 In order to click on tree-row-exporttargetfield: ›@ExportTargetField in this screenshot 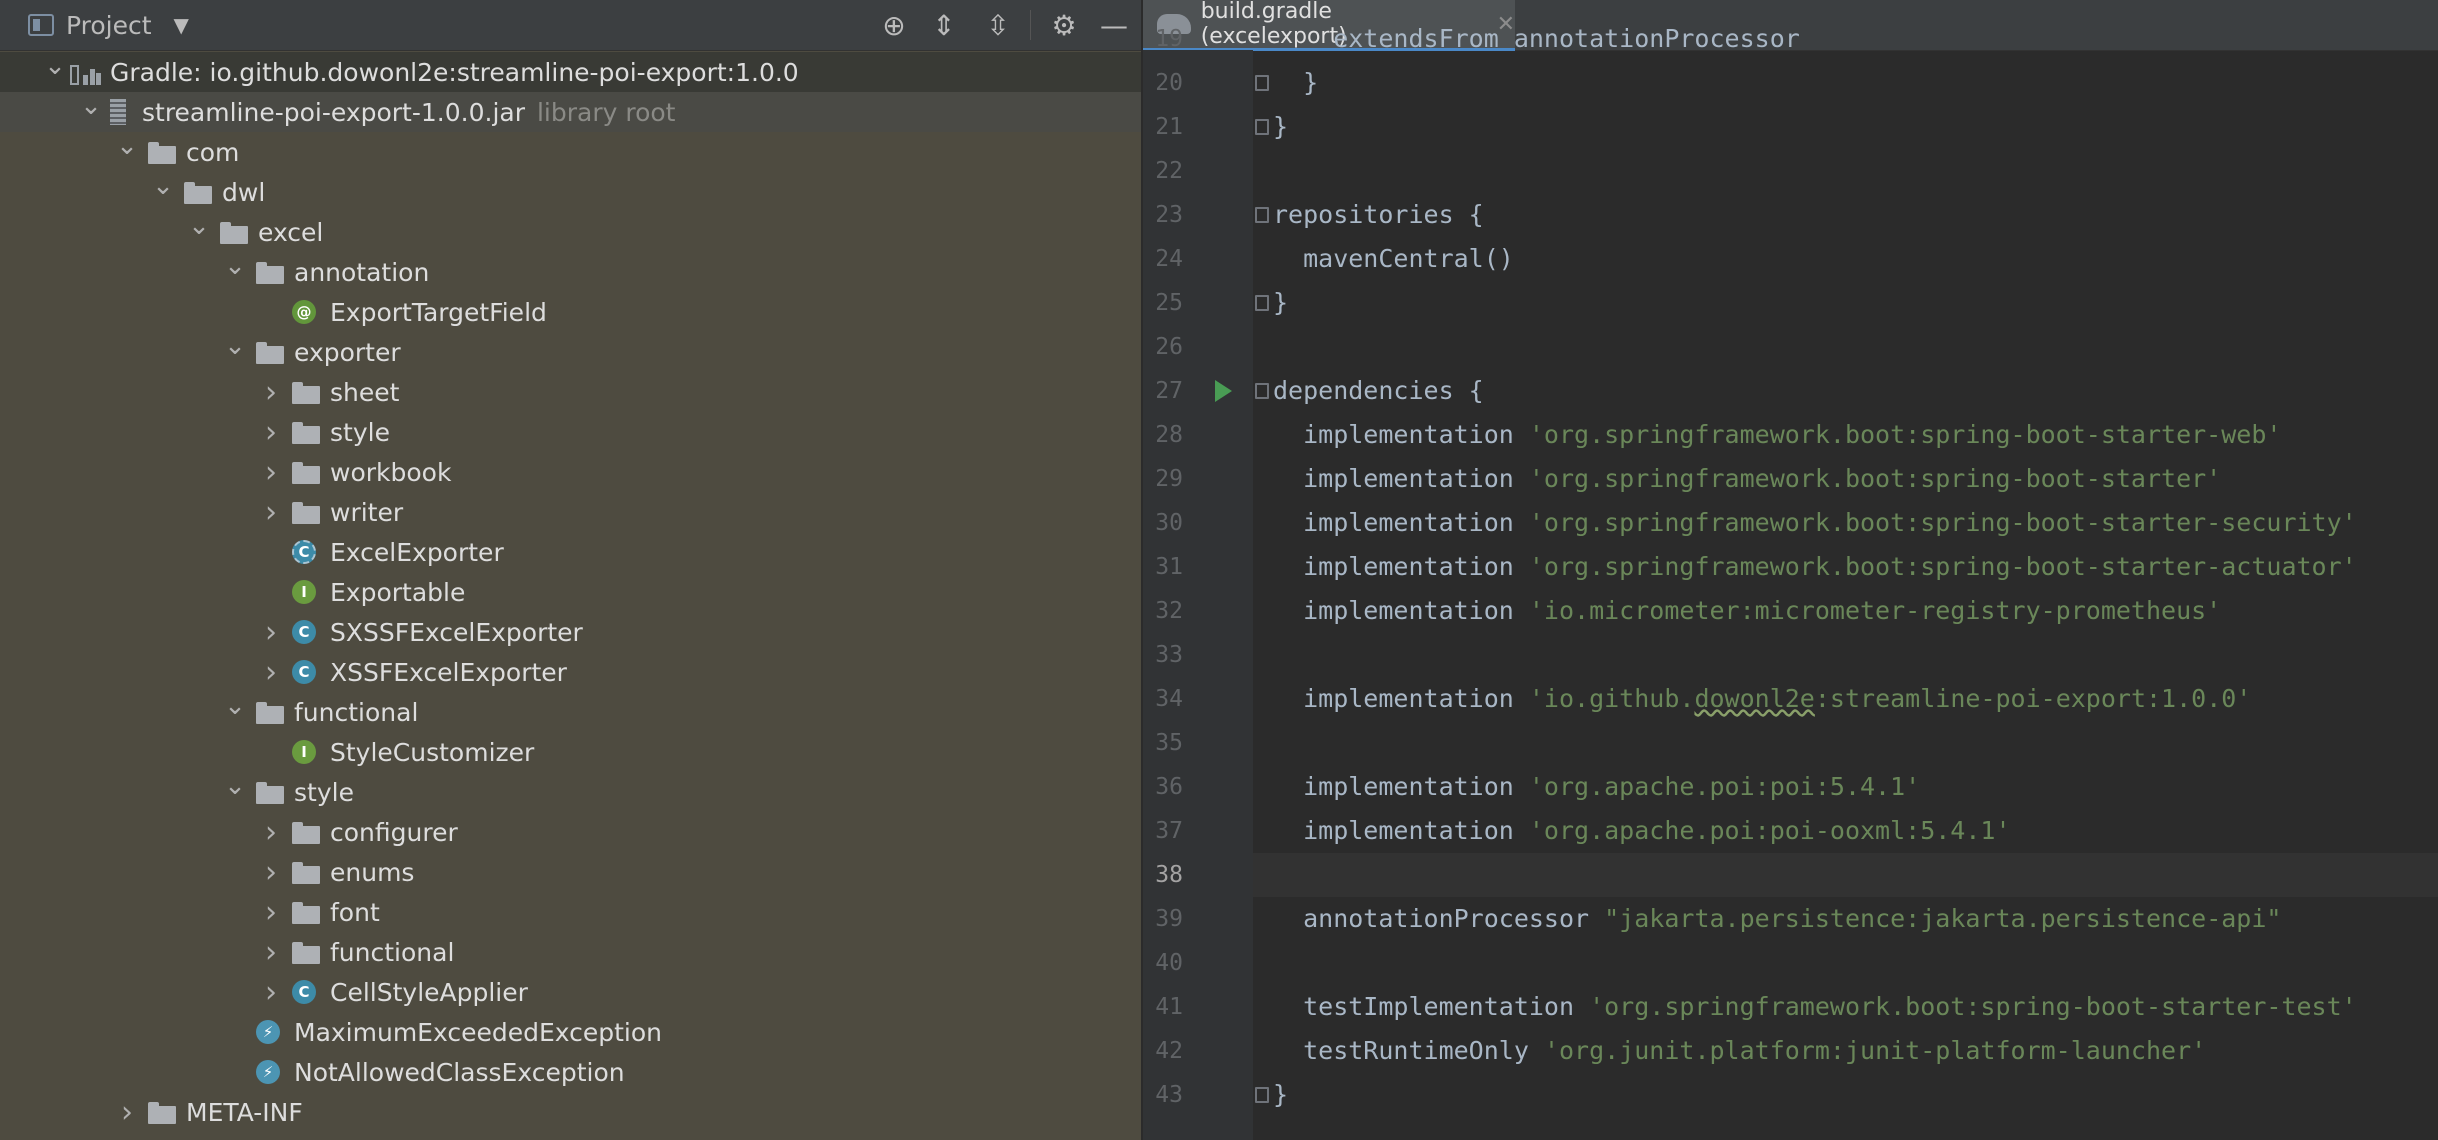, I will do `click(570, 312)`.